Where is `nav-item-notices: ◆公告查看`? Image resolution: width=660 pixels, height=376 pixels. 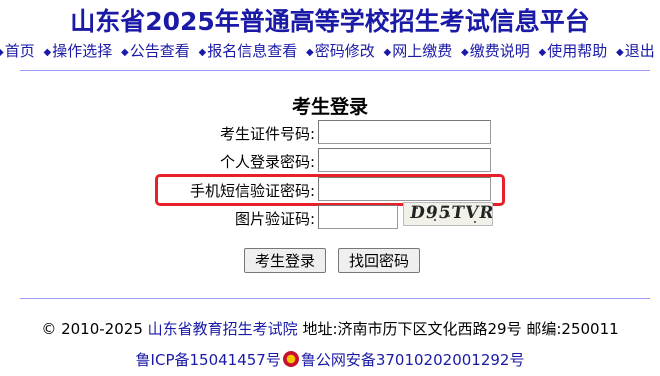 nav-item-notices: ◆公告查看 is located at coordinates (155, 51).